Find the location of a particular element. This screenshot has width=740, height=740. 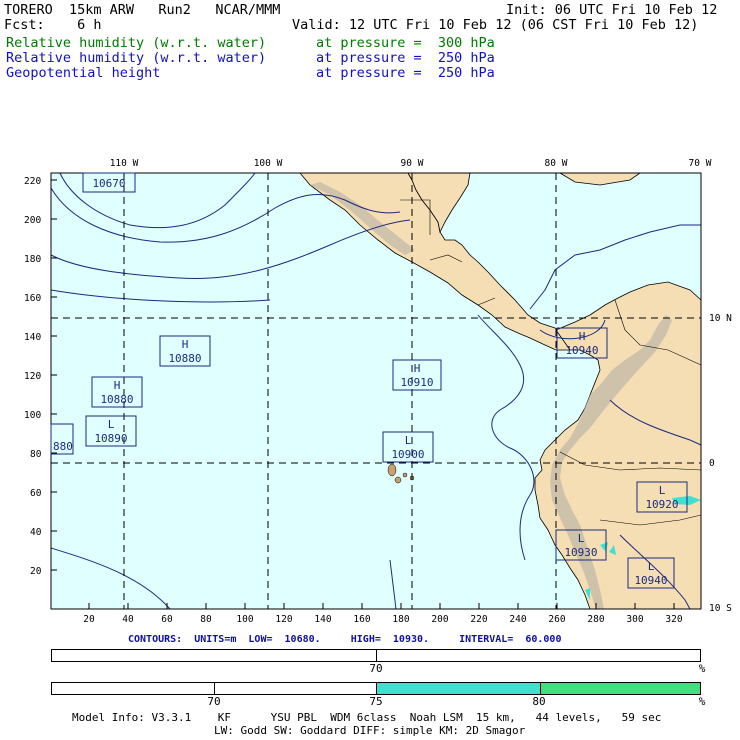

legend1-tick is located at coordinates (376, 655).